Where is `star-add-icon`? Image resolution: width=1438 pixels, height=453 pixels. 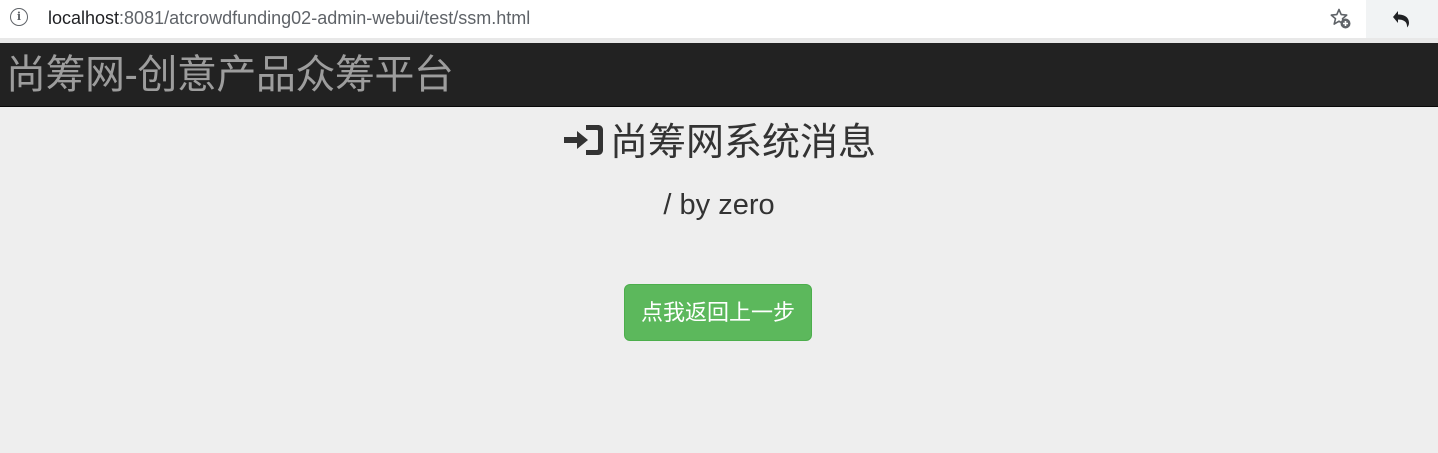 star-add-icon is located at coordinates (1340, 18).